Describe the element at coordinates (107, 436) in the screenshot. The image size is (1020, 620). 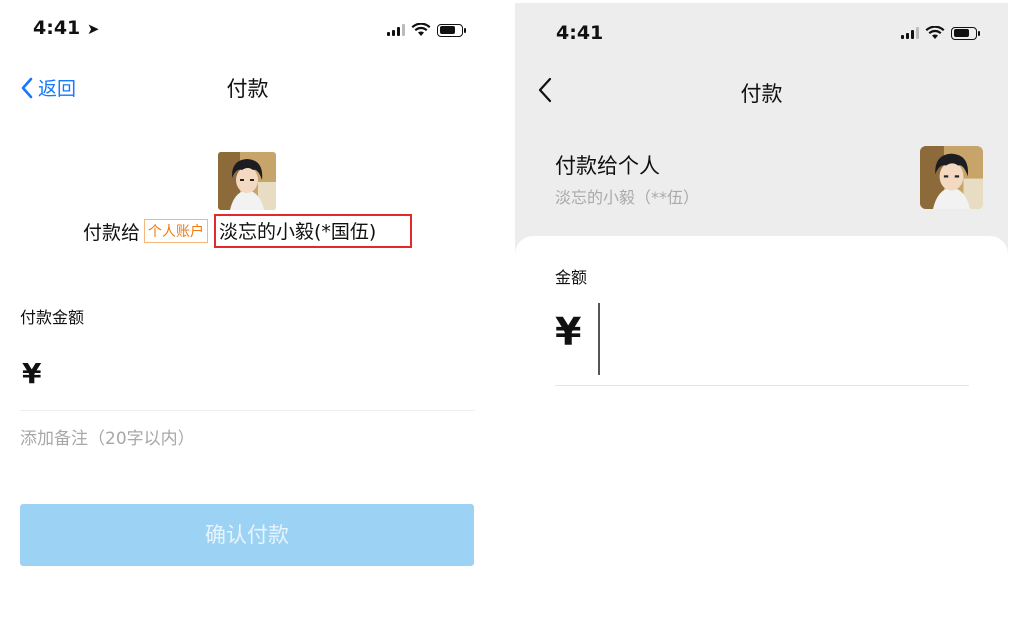
I see `note-input: 添加备注（20字以内）` at that location.